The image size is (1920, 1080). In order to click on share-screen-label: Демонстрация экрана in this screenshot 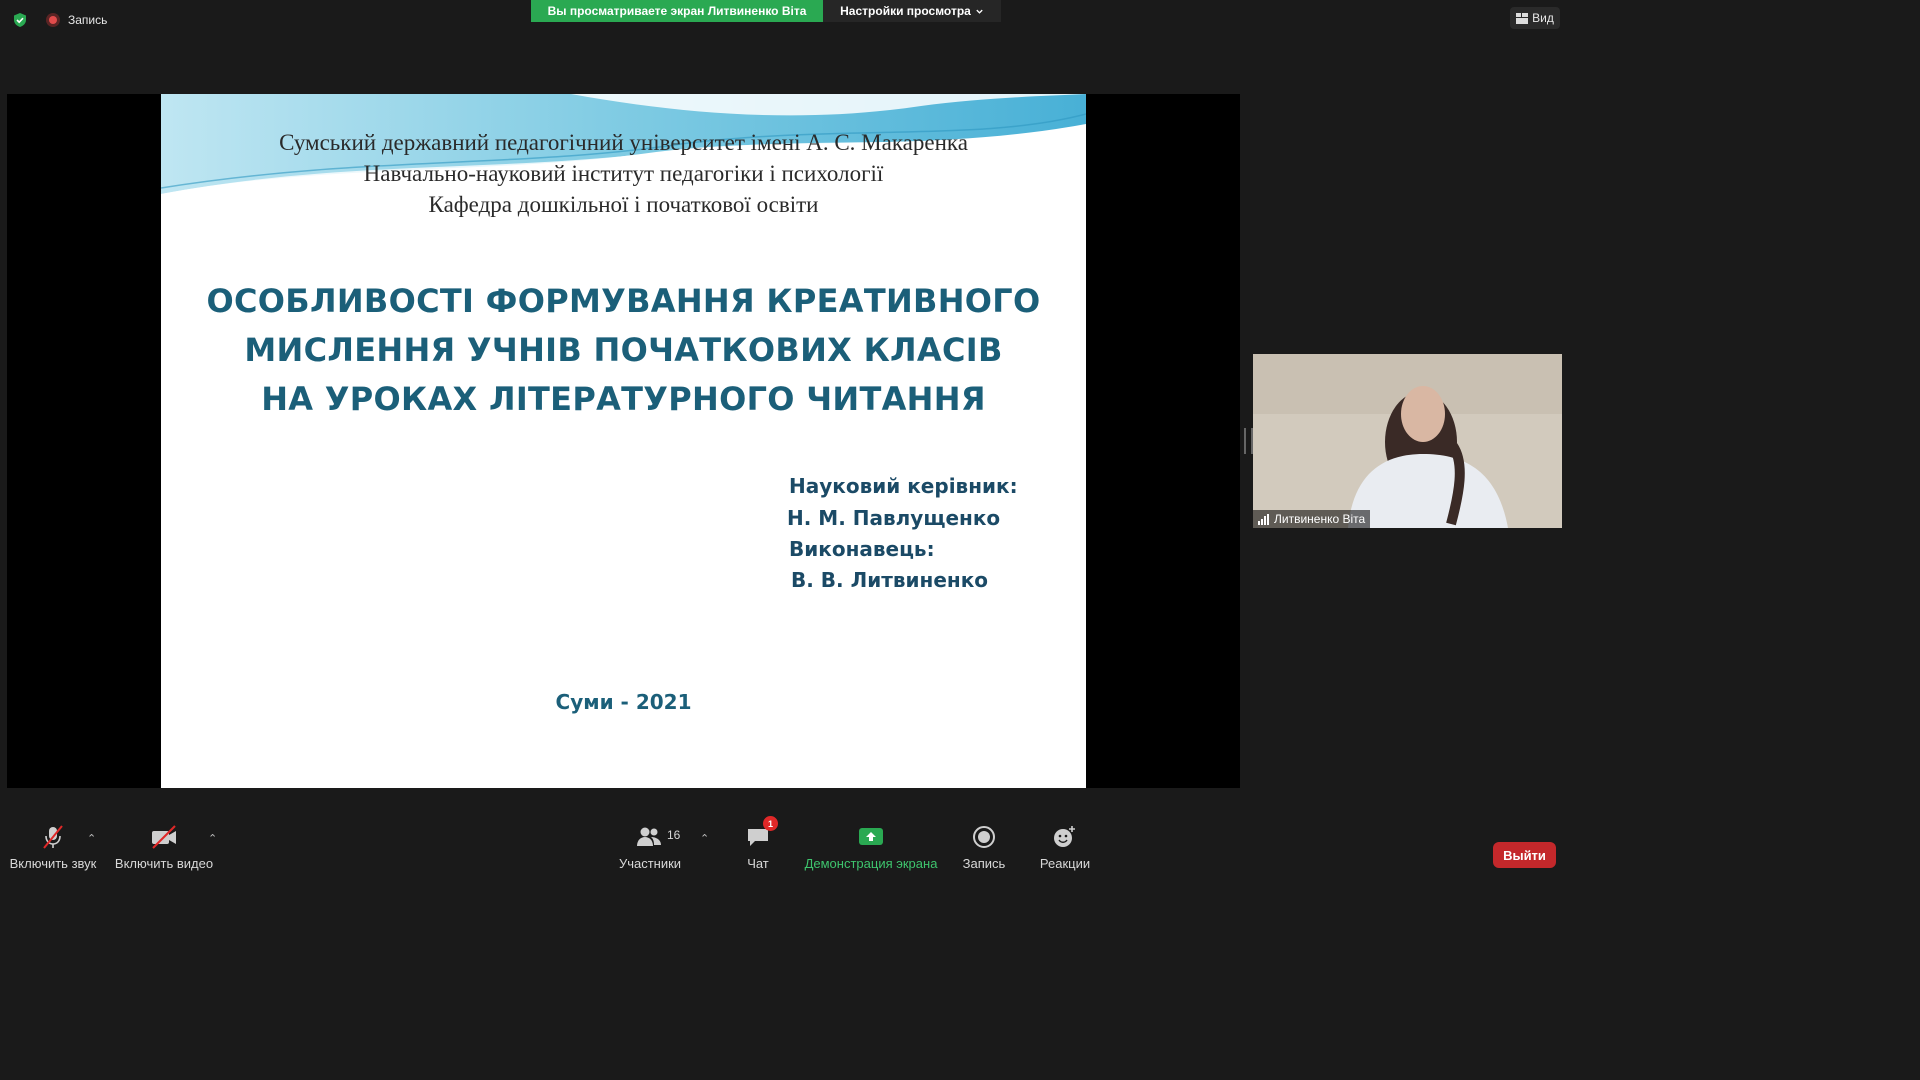, I will do `click(871, 863)`.